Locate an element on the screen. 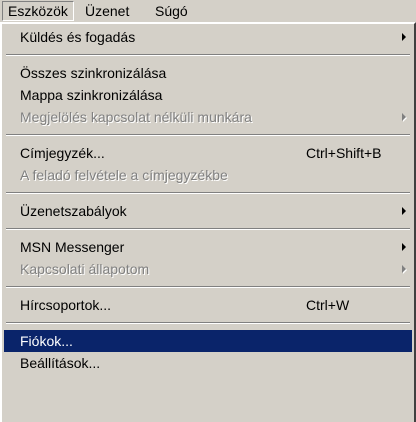 The image size is (416, 422). menu-item-label: Kapcsolati állapotom is located at coordinates (85, 269).